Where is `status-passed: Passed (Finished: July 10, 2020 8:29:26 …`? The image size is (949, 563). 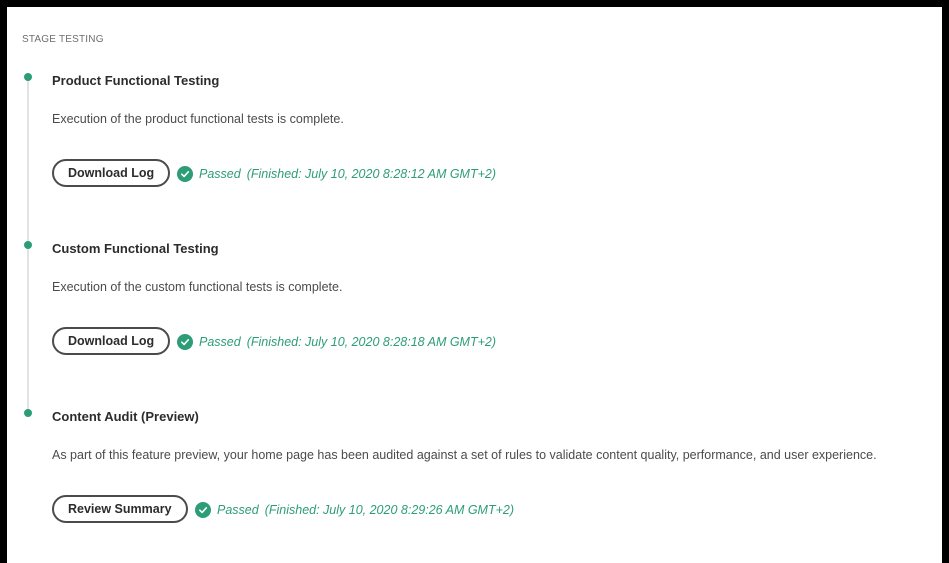
status-passed: Passed (Finished: July 10, 2020 8:29:26 … is located at coordinates (354, 510).